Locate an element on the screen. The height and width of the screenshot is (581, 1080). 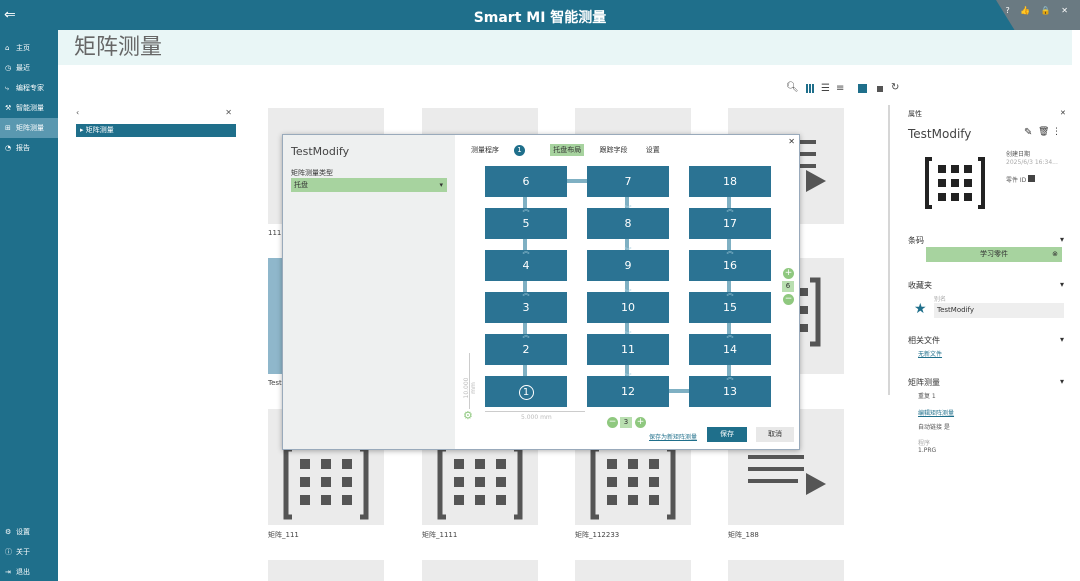
rows-decrease-button: − is located at coordinates (788, 299).